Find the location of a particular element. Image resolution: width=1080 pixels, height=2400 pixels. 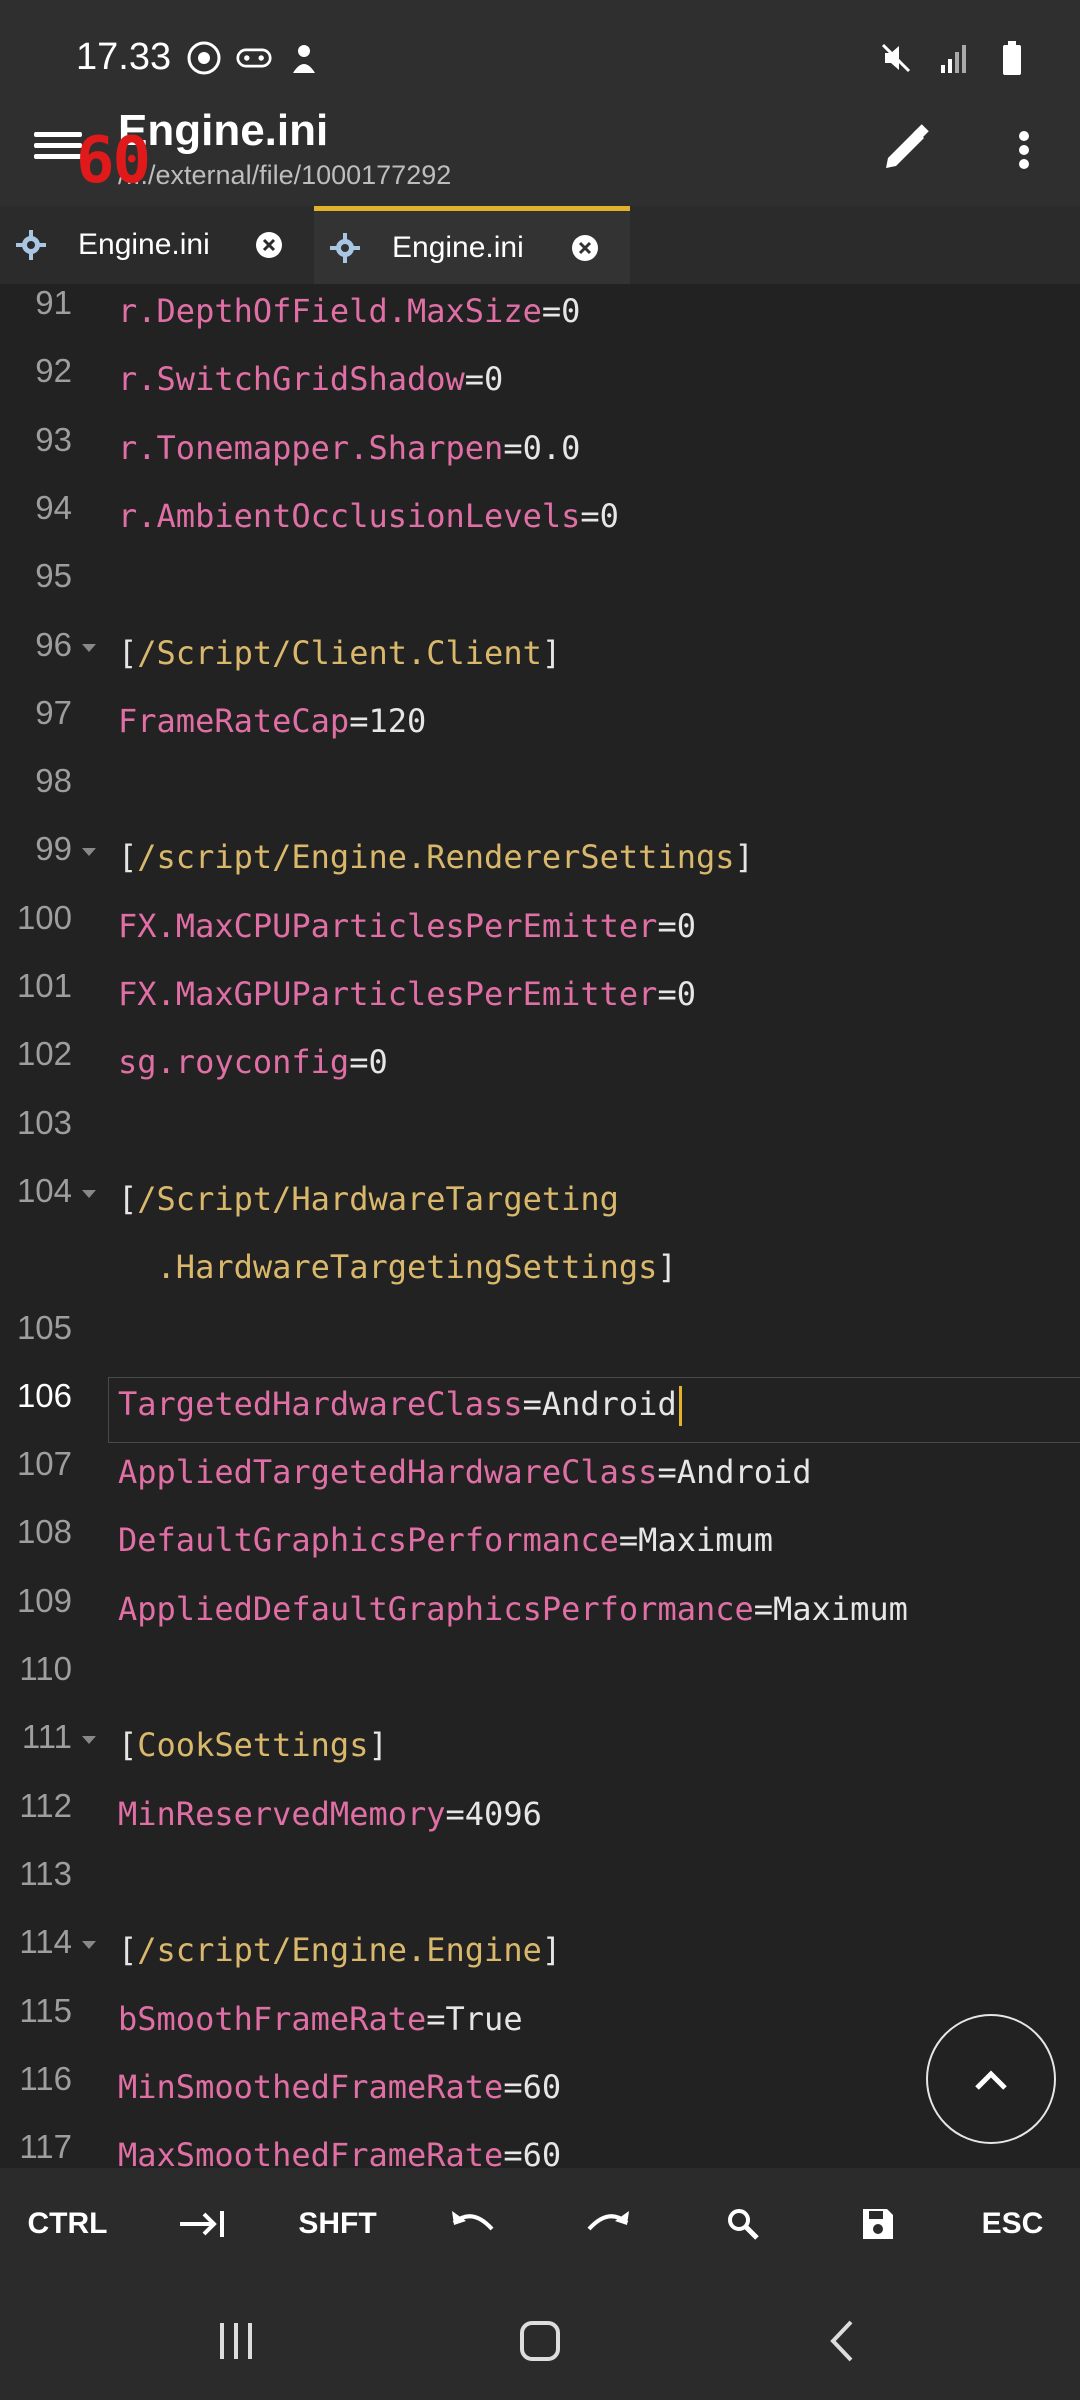

chevron-up-icon is located at coordinates (991, 2080).